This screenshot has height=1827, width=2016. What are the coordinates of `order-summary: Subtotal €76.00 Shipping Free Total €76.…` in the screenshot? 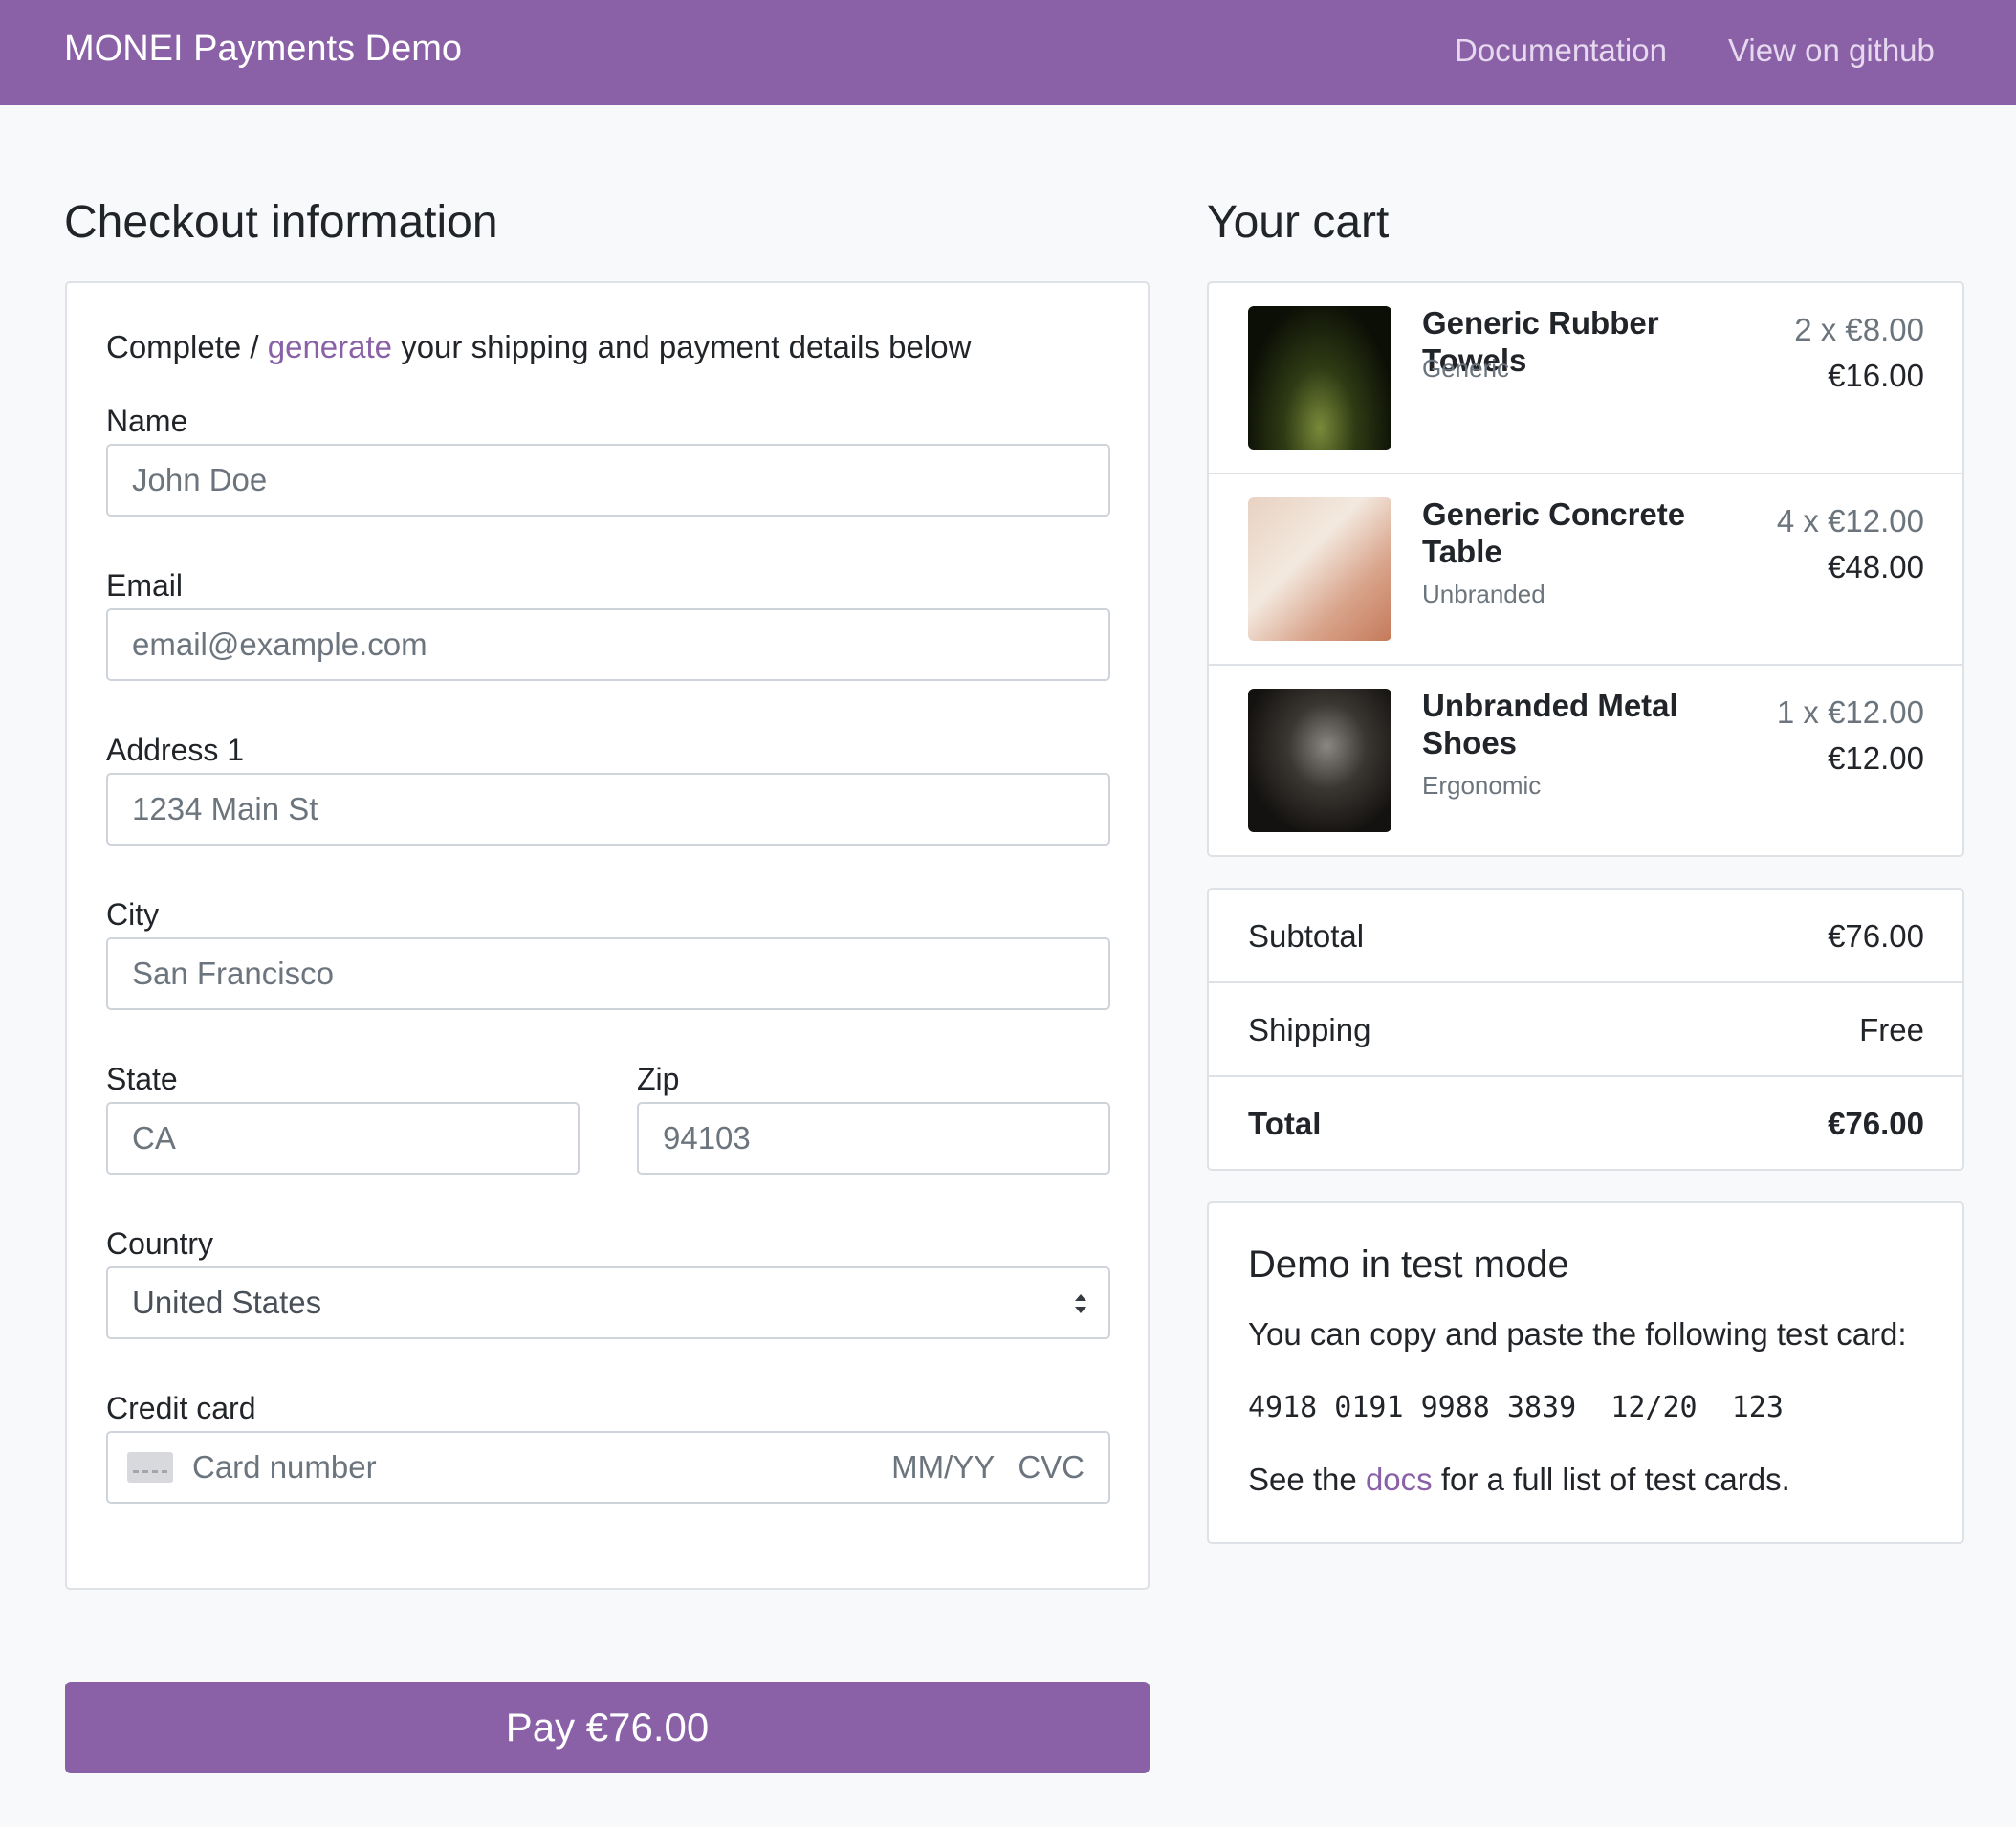 It's located at (1585, 1029).